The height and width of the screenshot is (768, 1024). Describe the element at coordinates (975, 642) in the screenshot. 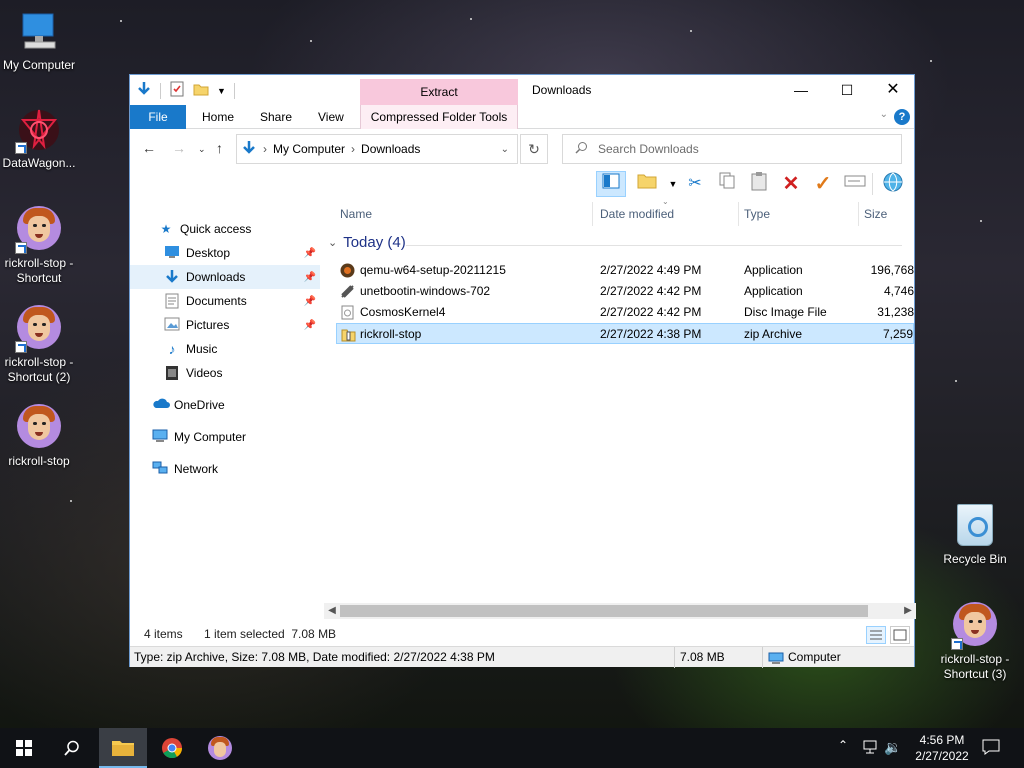

I see `desktop-icon-rickroll-shortcut-3: rickroll-stop - Shortcut (3)` at that location.